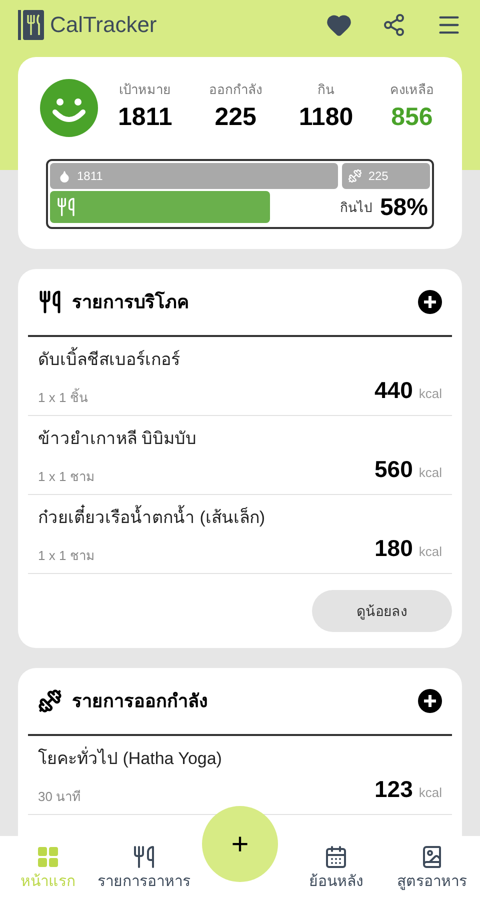 The image size is (480, 902). What do you see at coordinates (382, 611) in the screenshot?
I see `show-less-button: ดูน้อยลง` at bounding box center [382, 611].